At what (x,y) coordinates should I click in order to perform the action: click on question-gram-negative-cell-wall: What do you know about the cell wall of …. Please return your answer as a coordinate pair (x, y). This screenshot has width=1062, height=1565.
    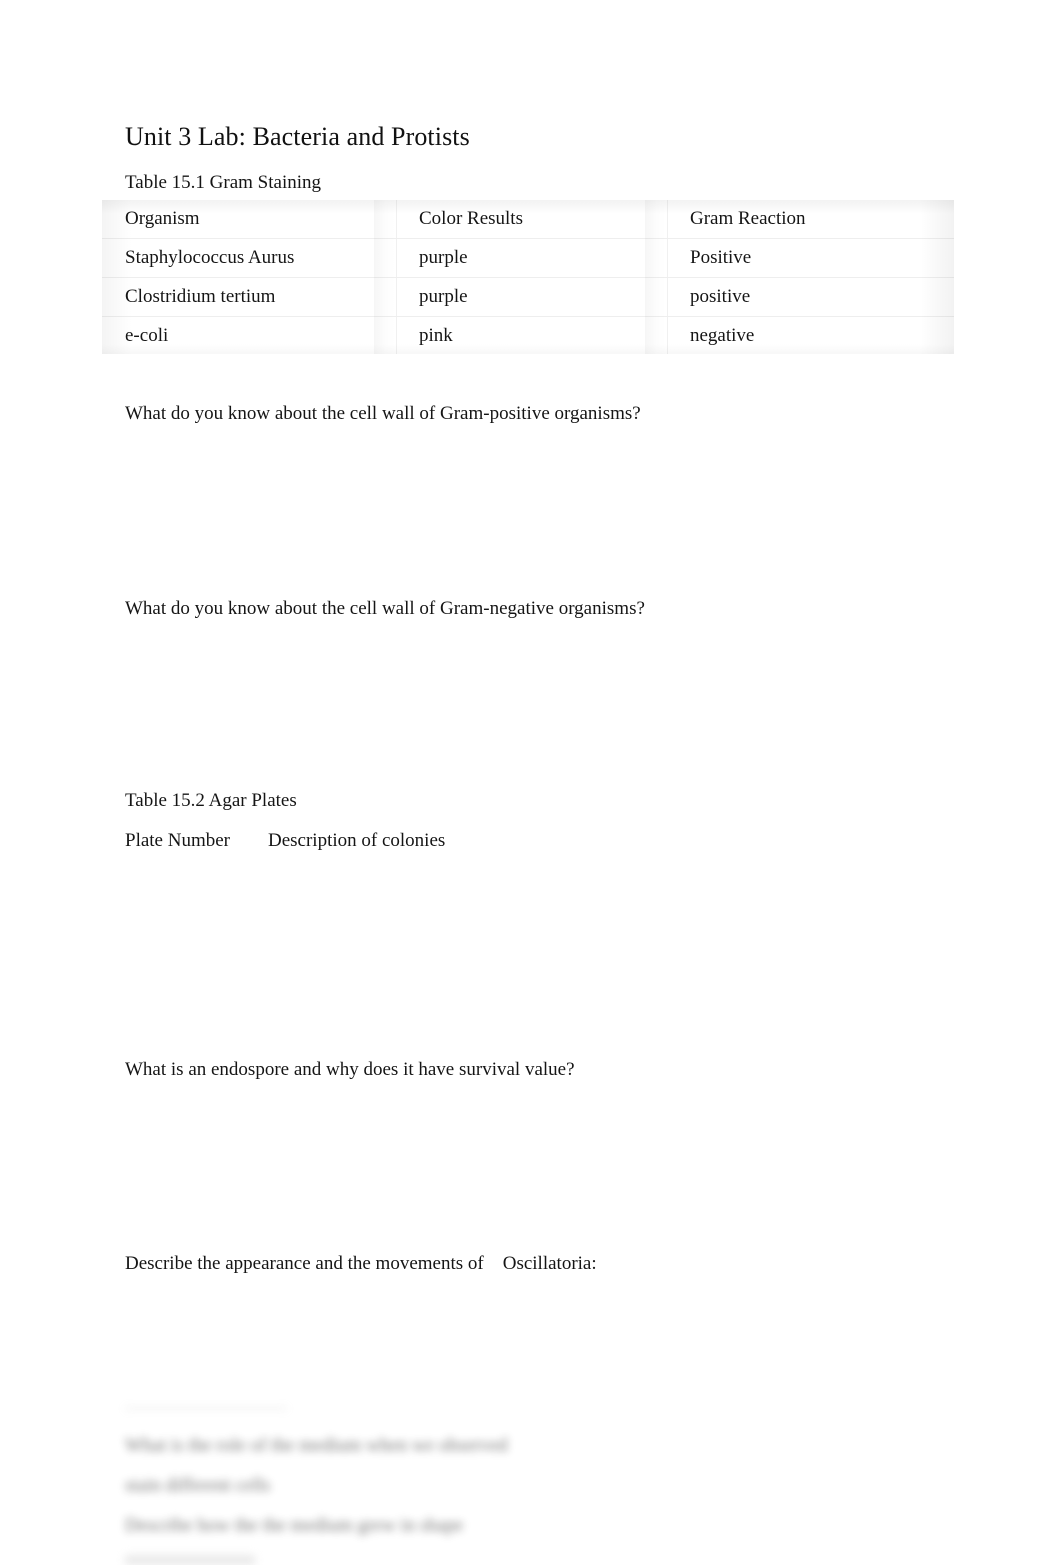
    Looking at the image, I should click on (385, 608).